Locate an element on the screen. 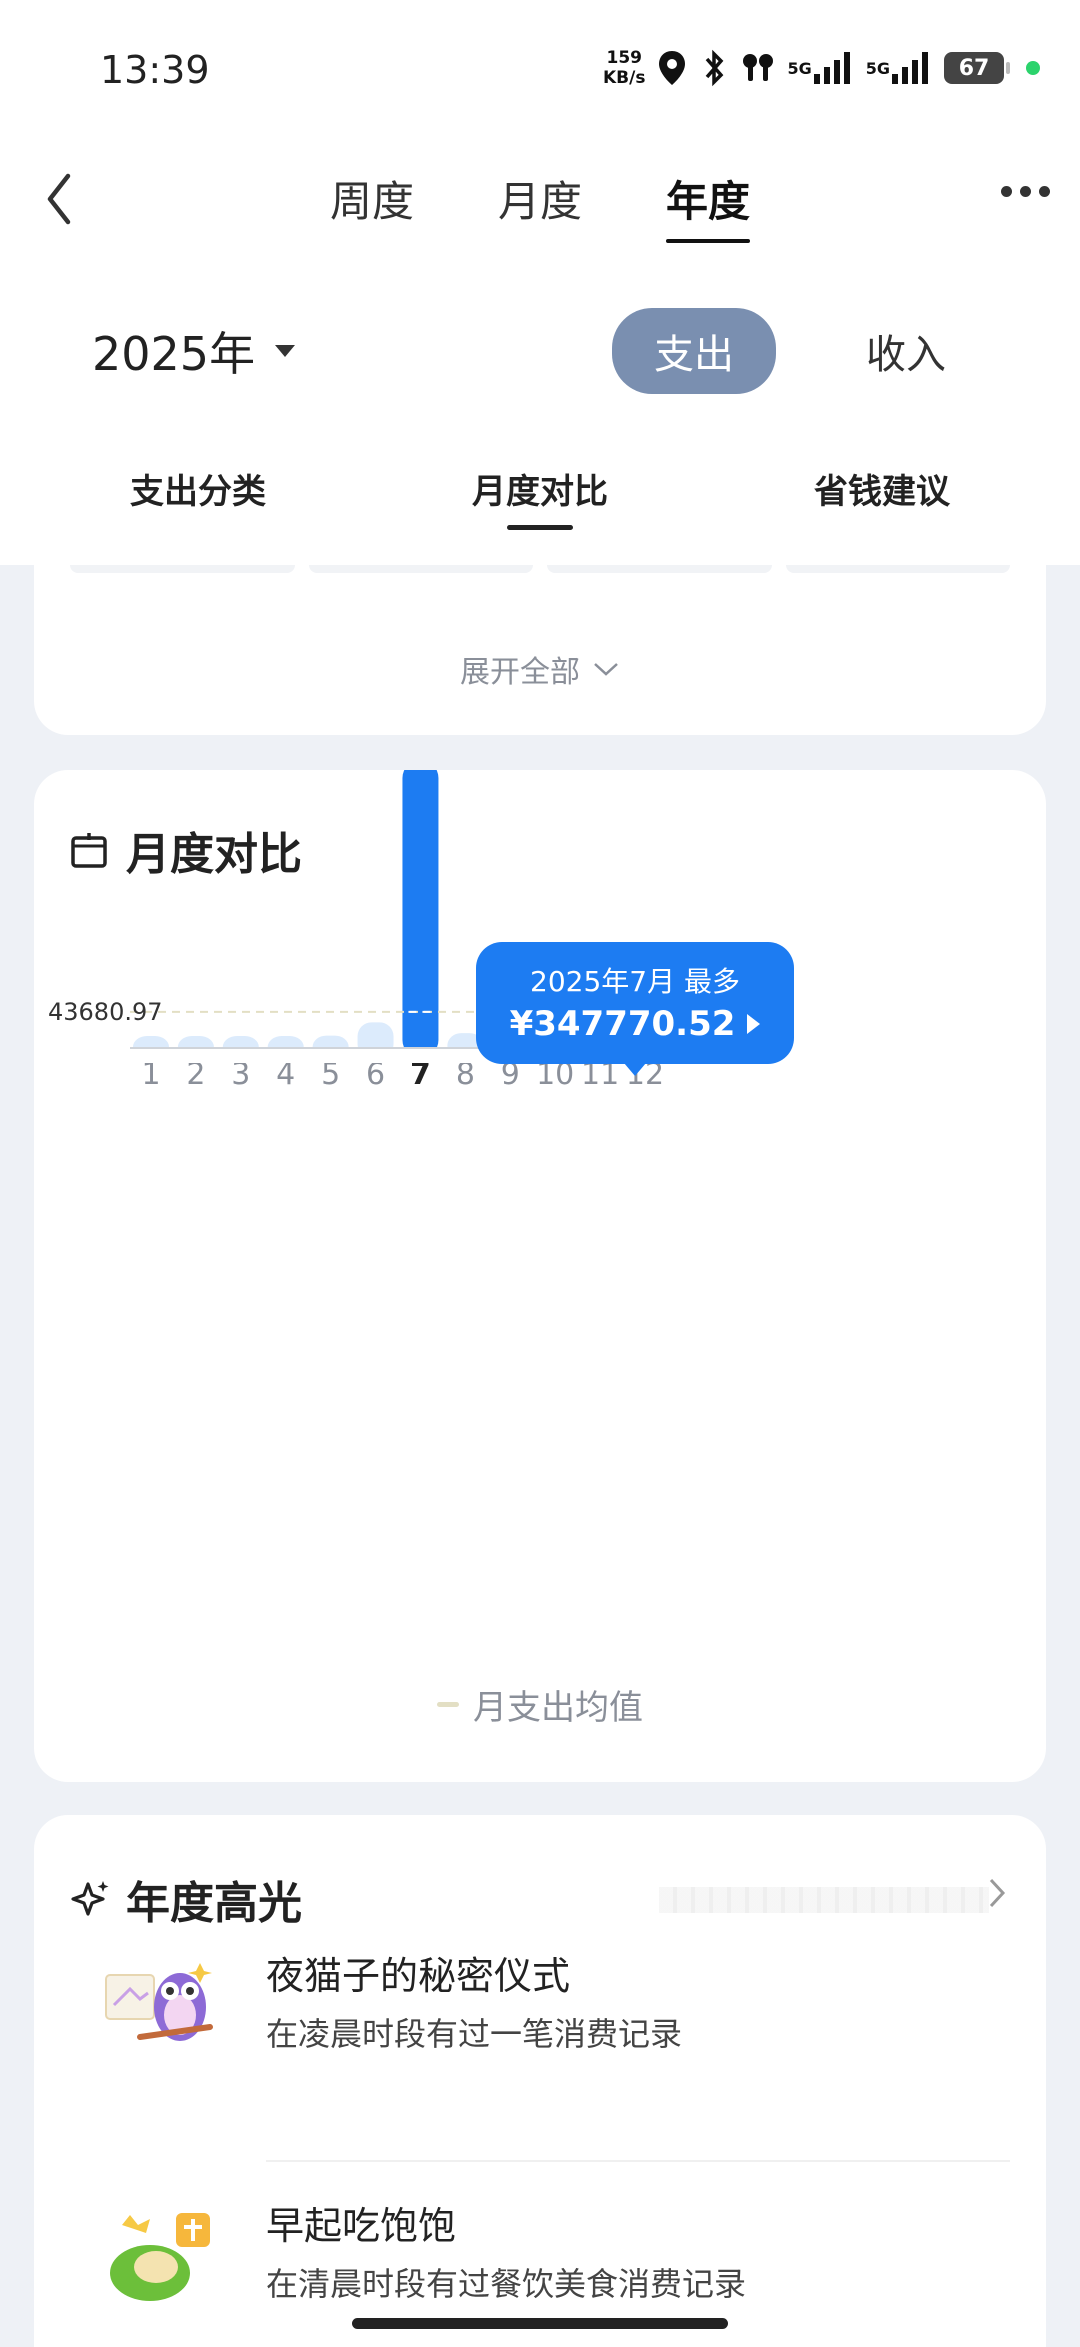  tab-monthly: 月度 is located at coordinates (540, 205).